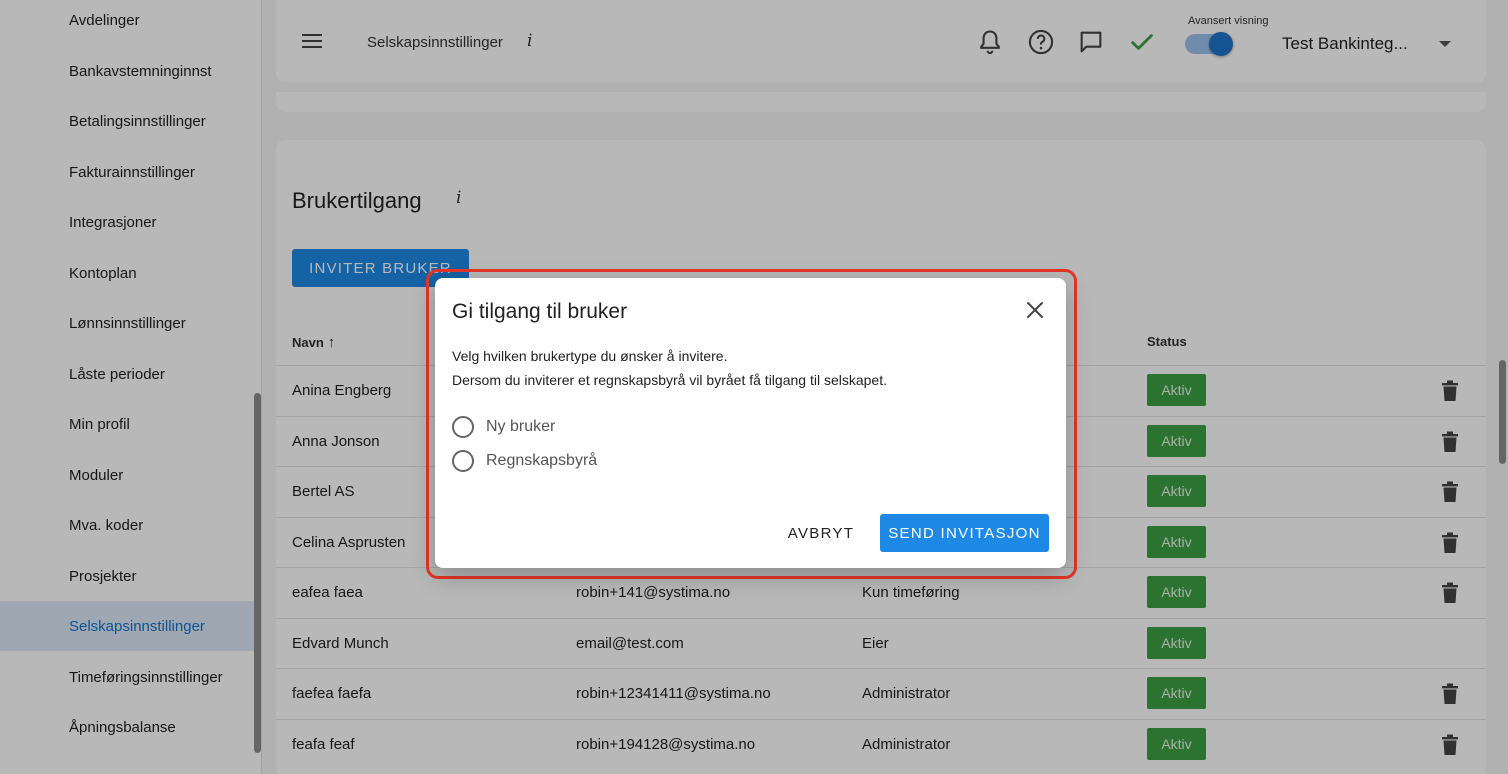 Image resolution: width=1508 pixels, height=774 pixels. What do you see at coordinates (540, 311) in the screenshot?
I see `dialog-title: Gi tilgang til bruker` at bounding box center [540, 311].